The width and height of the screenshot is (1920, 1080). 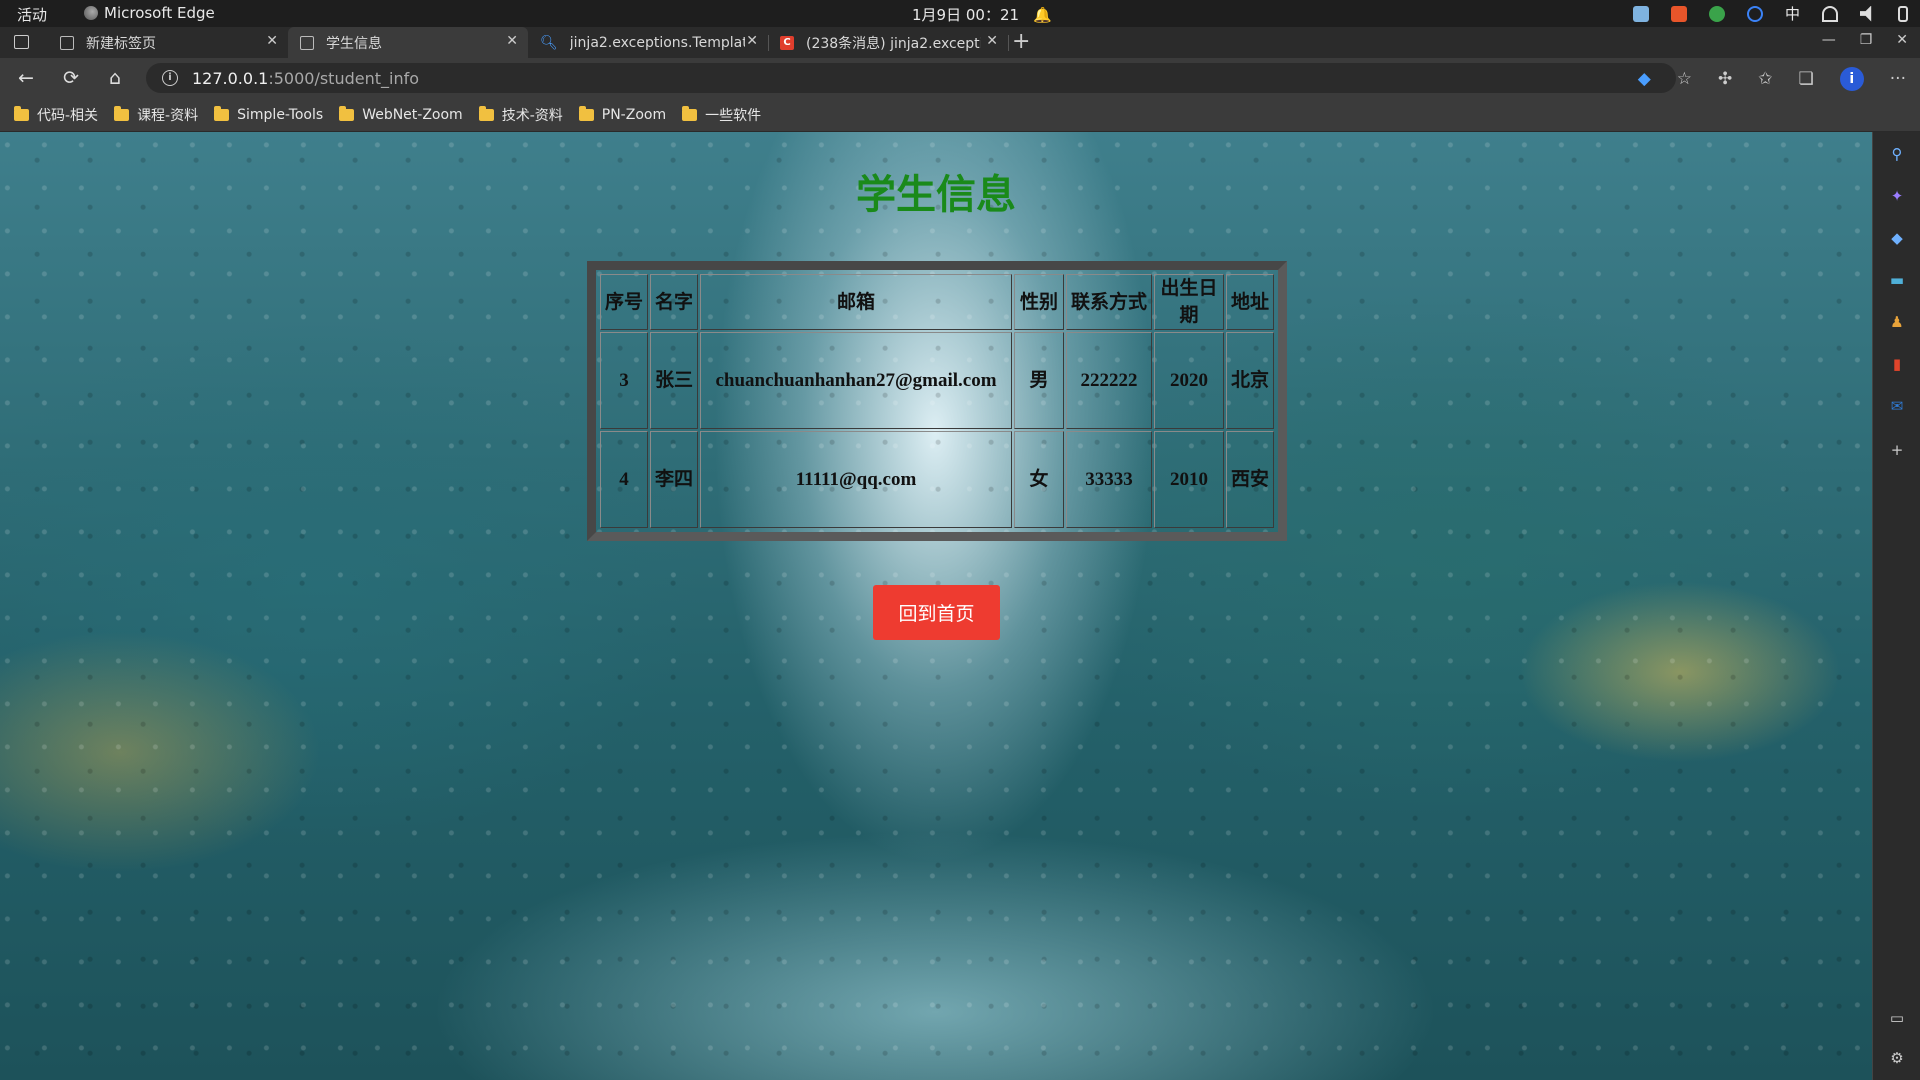 What do you see at coordinates (121, 43) in the screenshot?
I see `tab-label: 新建标签页` at bounding box center [121, 43].